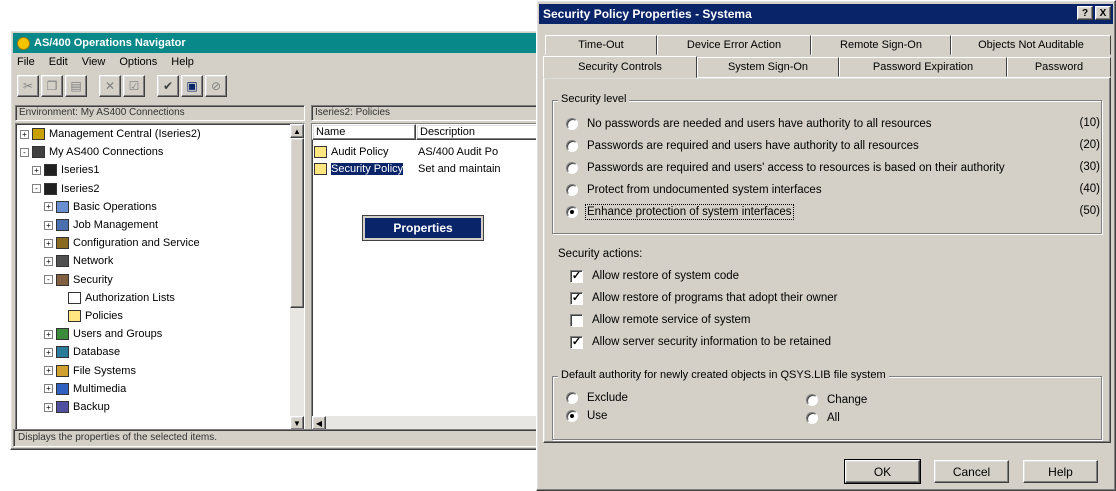 The height and width of the screenshot is (491, 1116). What do you see at coordinates (100, 207) in the screenshot?
I see `tree-item: + Basic Operations` at bounding box center [100, 207].